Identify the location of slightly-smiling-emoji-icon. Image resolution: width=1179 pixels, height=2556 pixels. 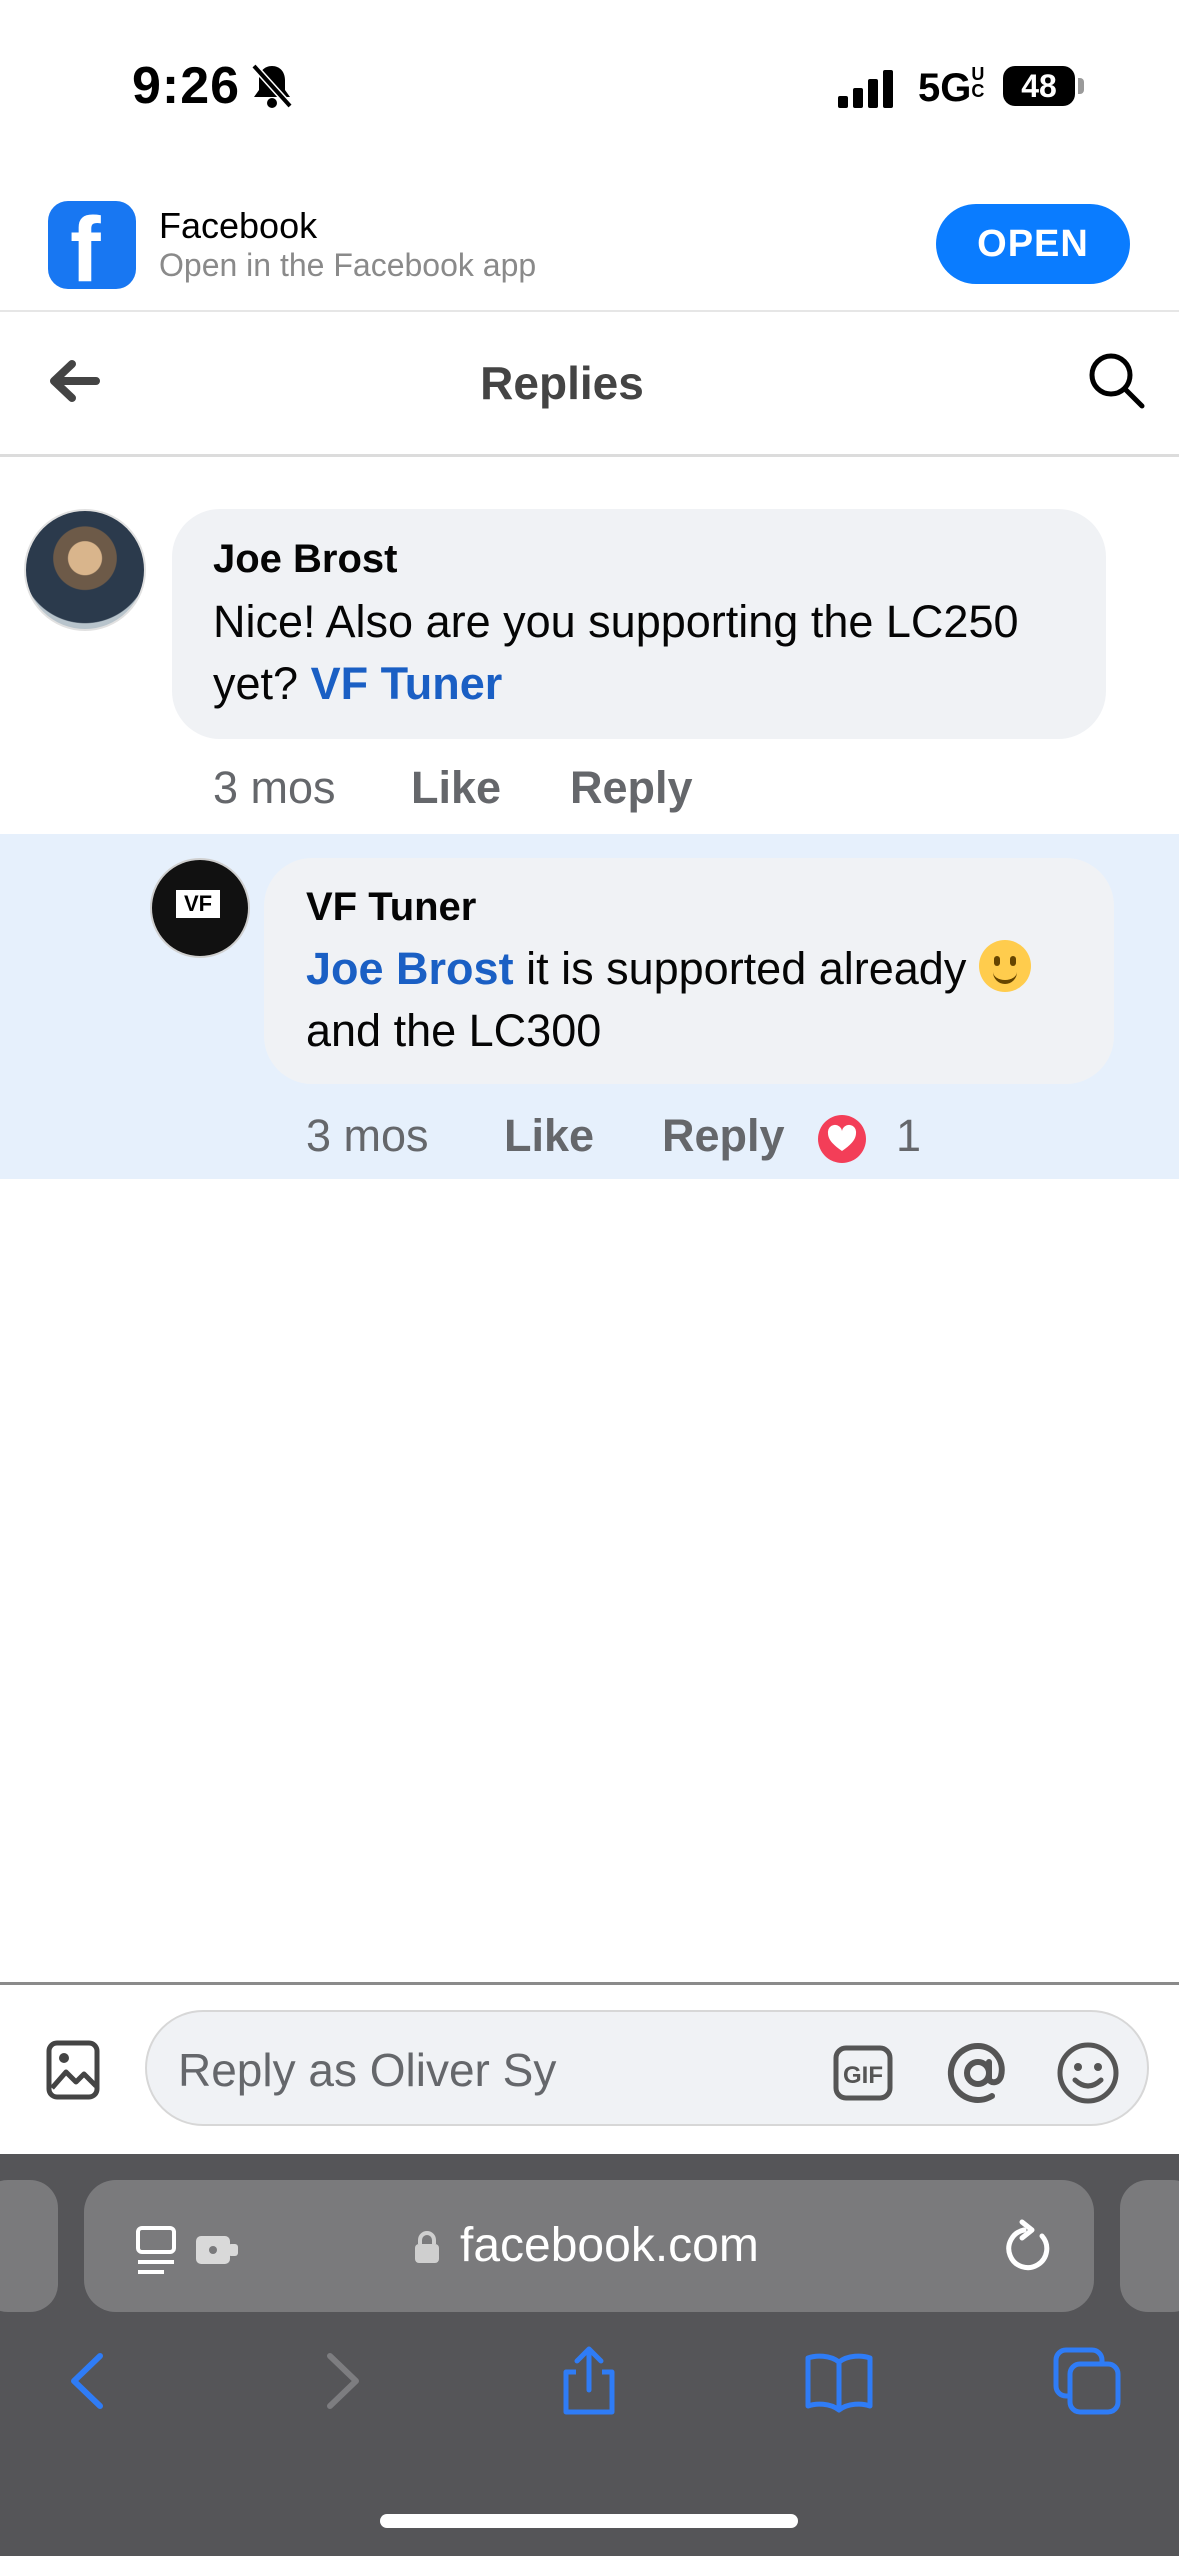
(1004, 966).